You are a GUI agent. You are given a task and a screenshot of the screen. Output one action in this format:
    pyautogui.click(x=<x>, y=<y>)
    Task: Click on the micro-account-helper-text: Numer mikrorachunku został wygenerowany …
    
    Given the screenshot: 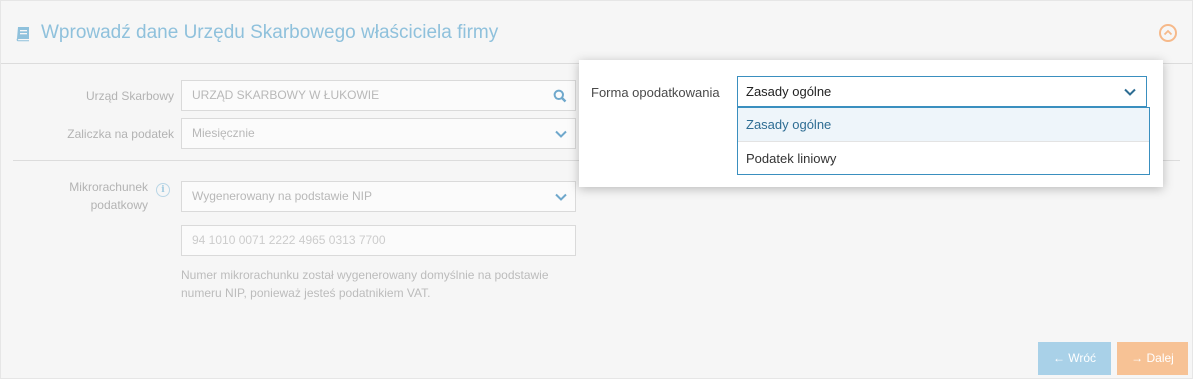 What is the action you would take?
    pyautogui.click(x=365, y=284)
    